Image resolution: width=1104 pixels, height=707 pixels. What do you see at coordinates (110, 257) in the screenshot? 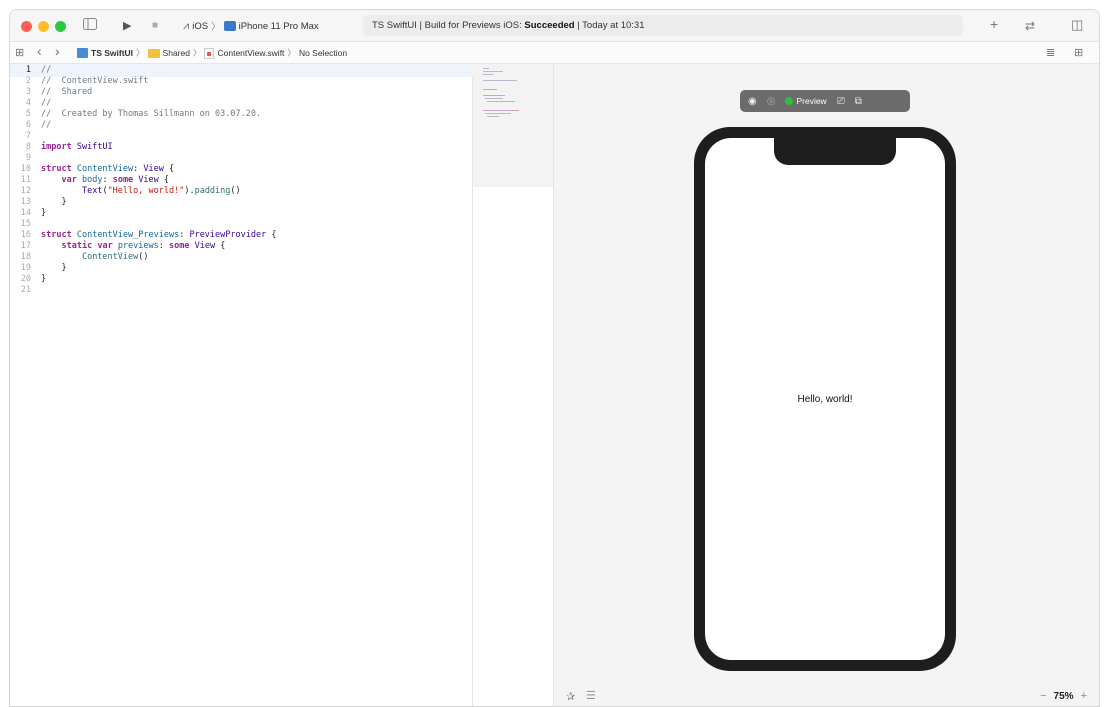
I see `type-ref: ContentView` at bounding box center [110, 257].